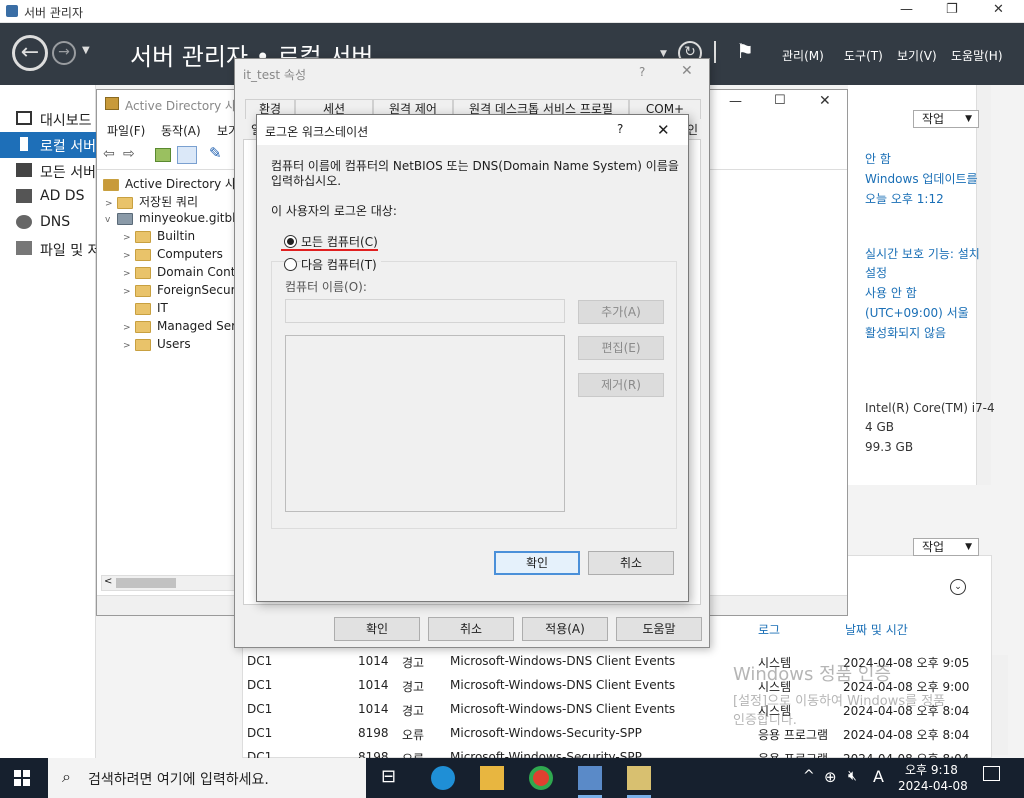 This screenshot has height=798, width=1024. What do you see at coordinates (48, 197) in the screenshot?
I see `nav-ad-ds: AD DS` at bounding box center [48, 197].